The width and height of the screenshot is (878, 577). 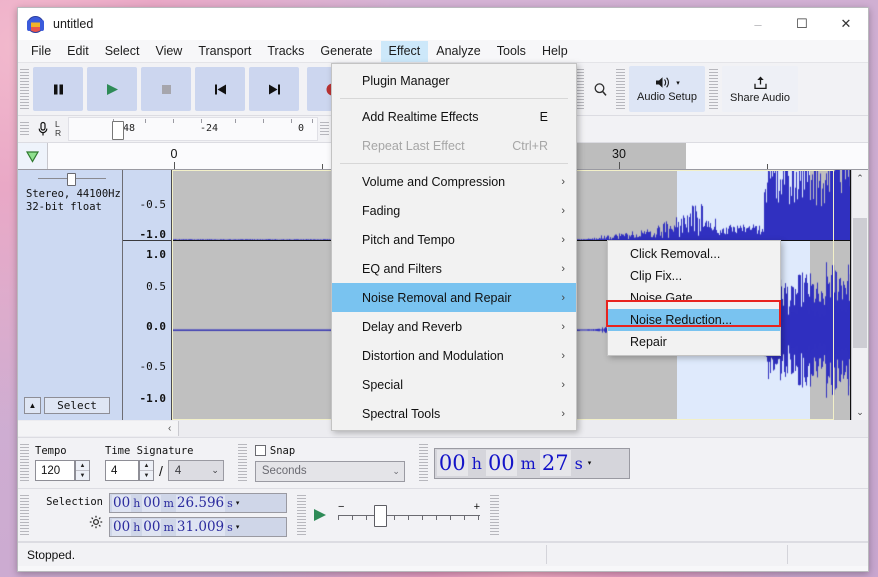 What do you see at coordinates (530, 145) in the screenshot?
I see `menu-item-shortcut: Ctrl+R` at bounding box center [530, 145].